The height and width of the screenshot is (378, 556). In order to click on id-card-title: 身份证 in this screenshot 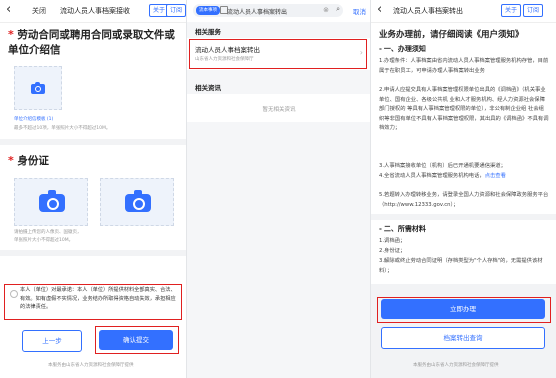, I will do `click(33, 161)`.